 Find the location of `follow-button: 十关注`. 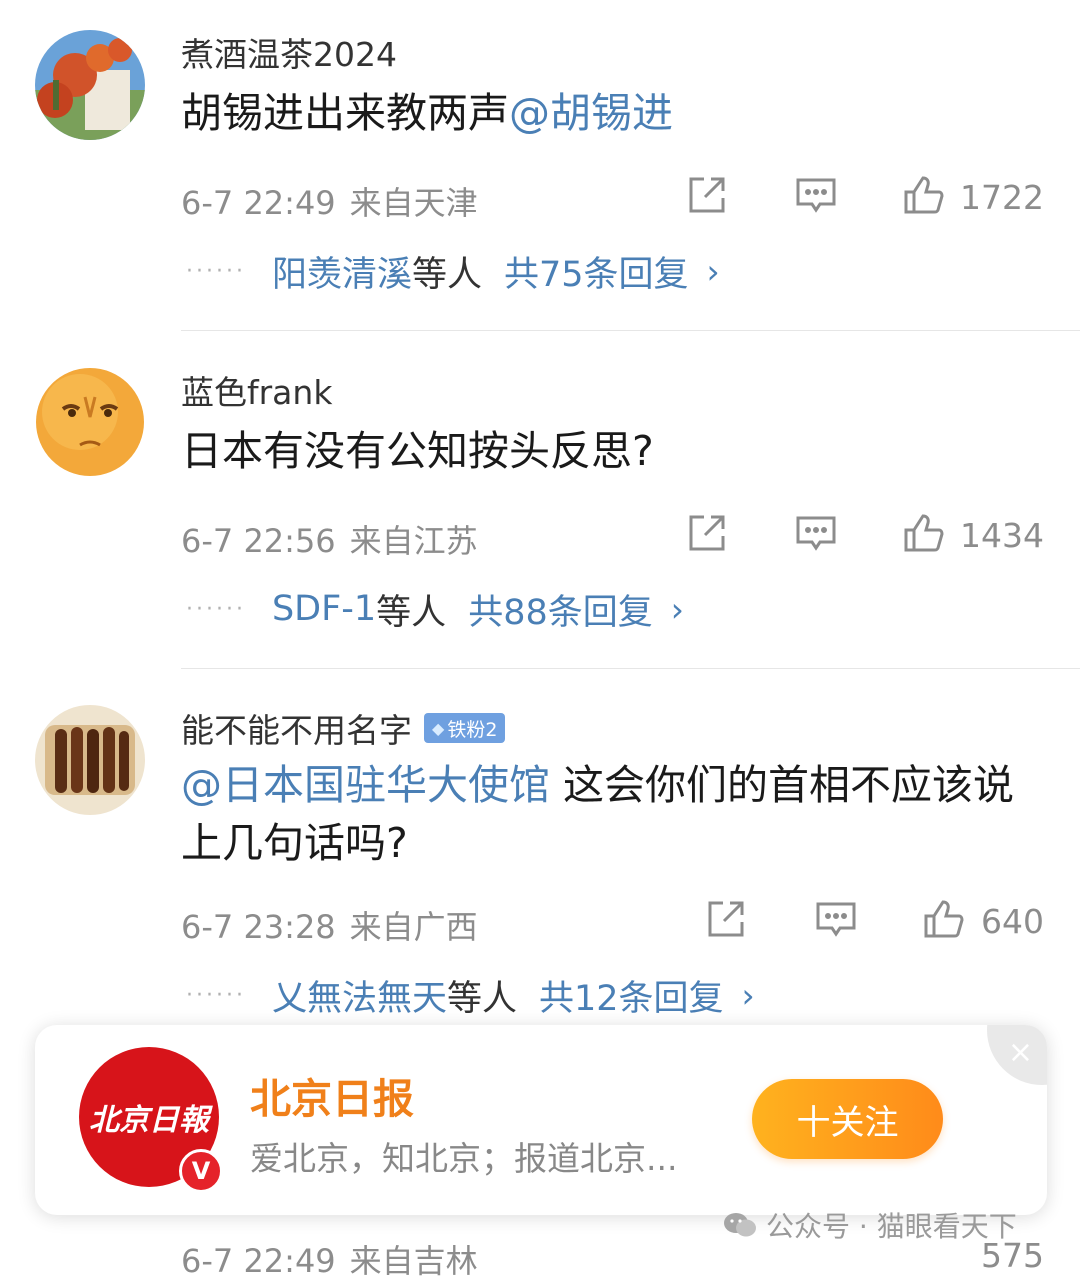

follow-button: 十关注 is located at coordinates (847, 1119).